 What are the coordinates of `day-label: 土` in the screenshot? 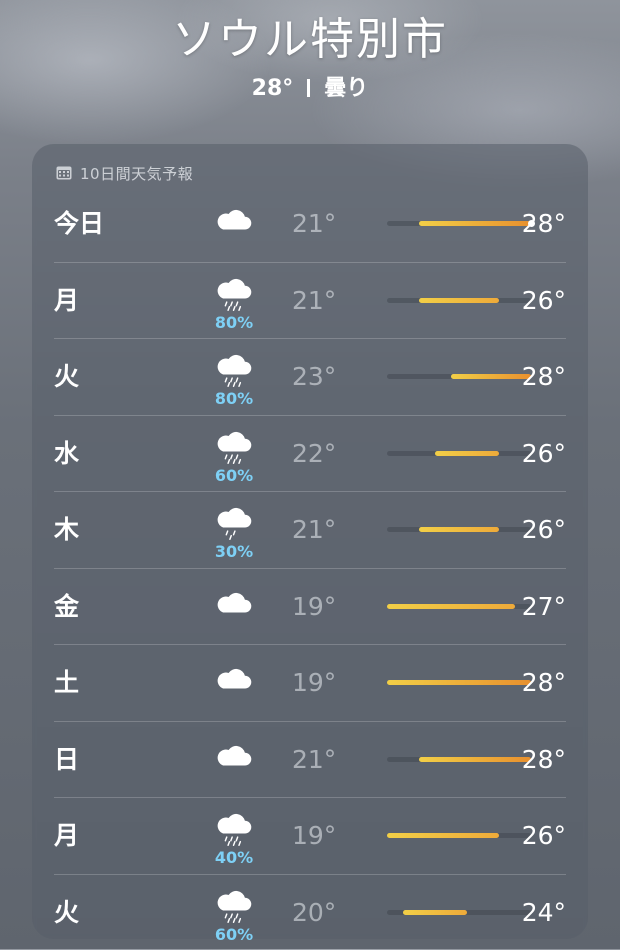 It's located at (66, 682).